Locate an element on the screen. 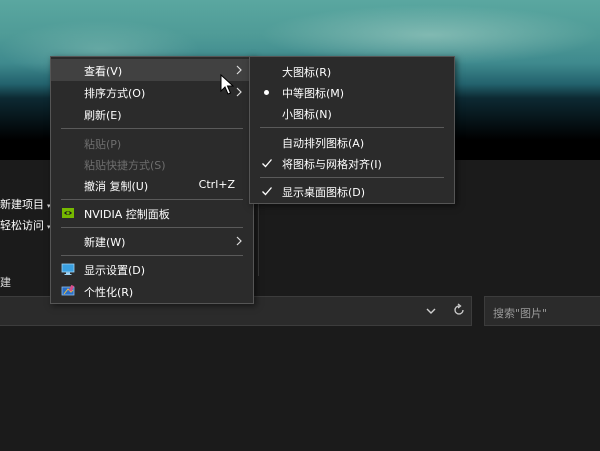  menu-item-label: 排序方式(O) is located at coordinates (115, 93).